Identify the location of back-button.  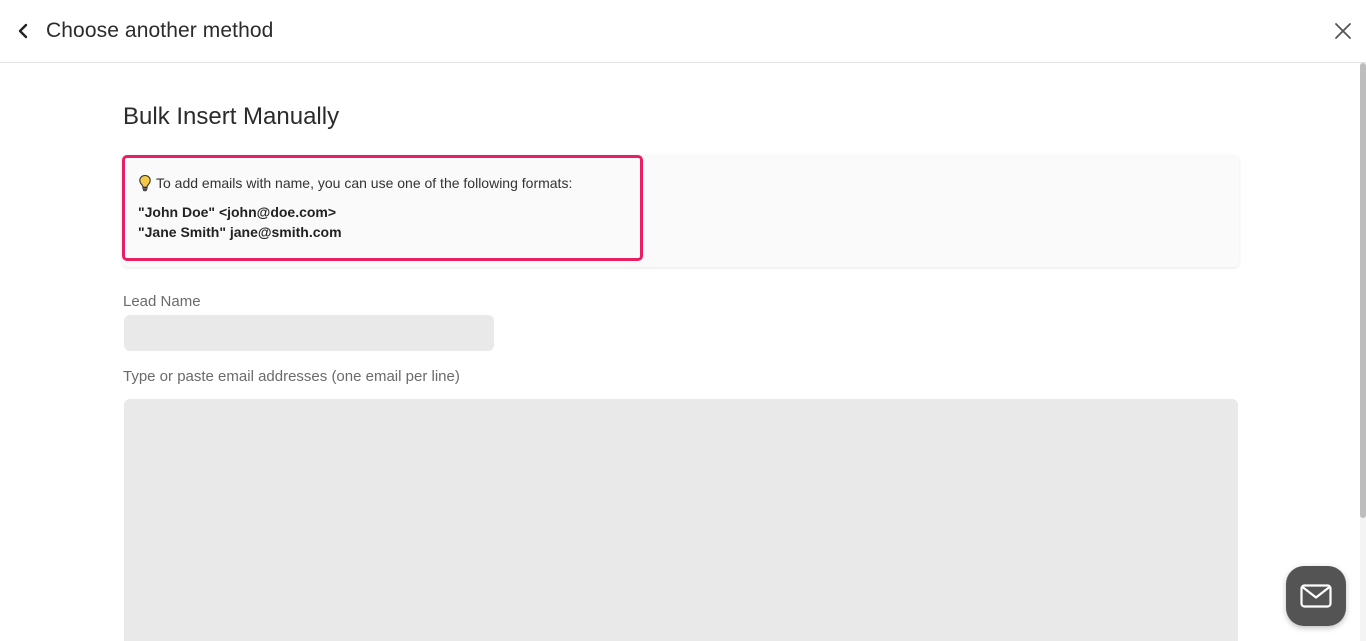
(23, 31).